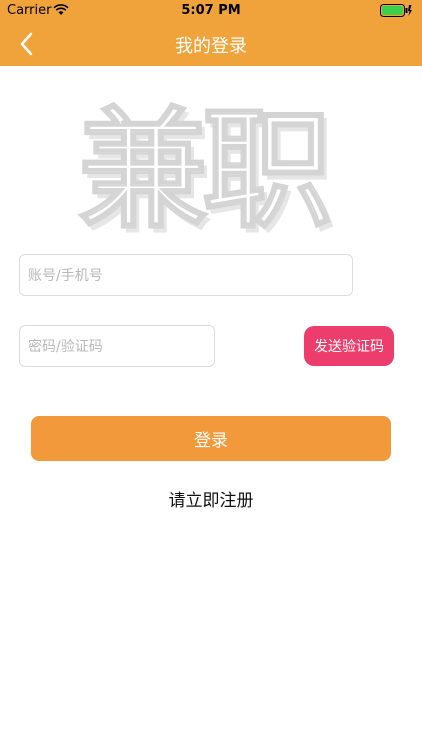 This screenshot has height=750, width=422. What do you see at coordinates (211, 498) in the screenshot?
I see `register-link: 请立即注册` at bounding box center [211, 498].